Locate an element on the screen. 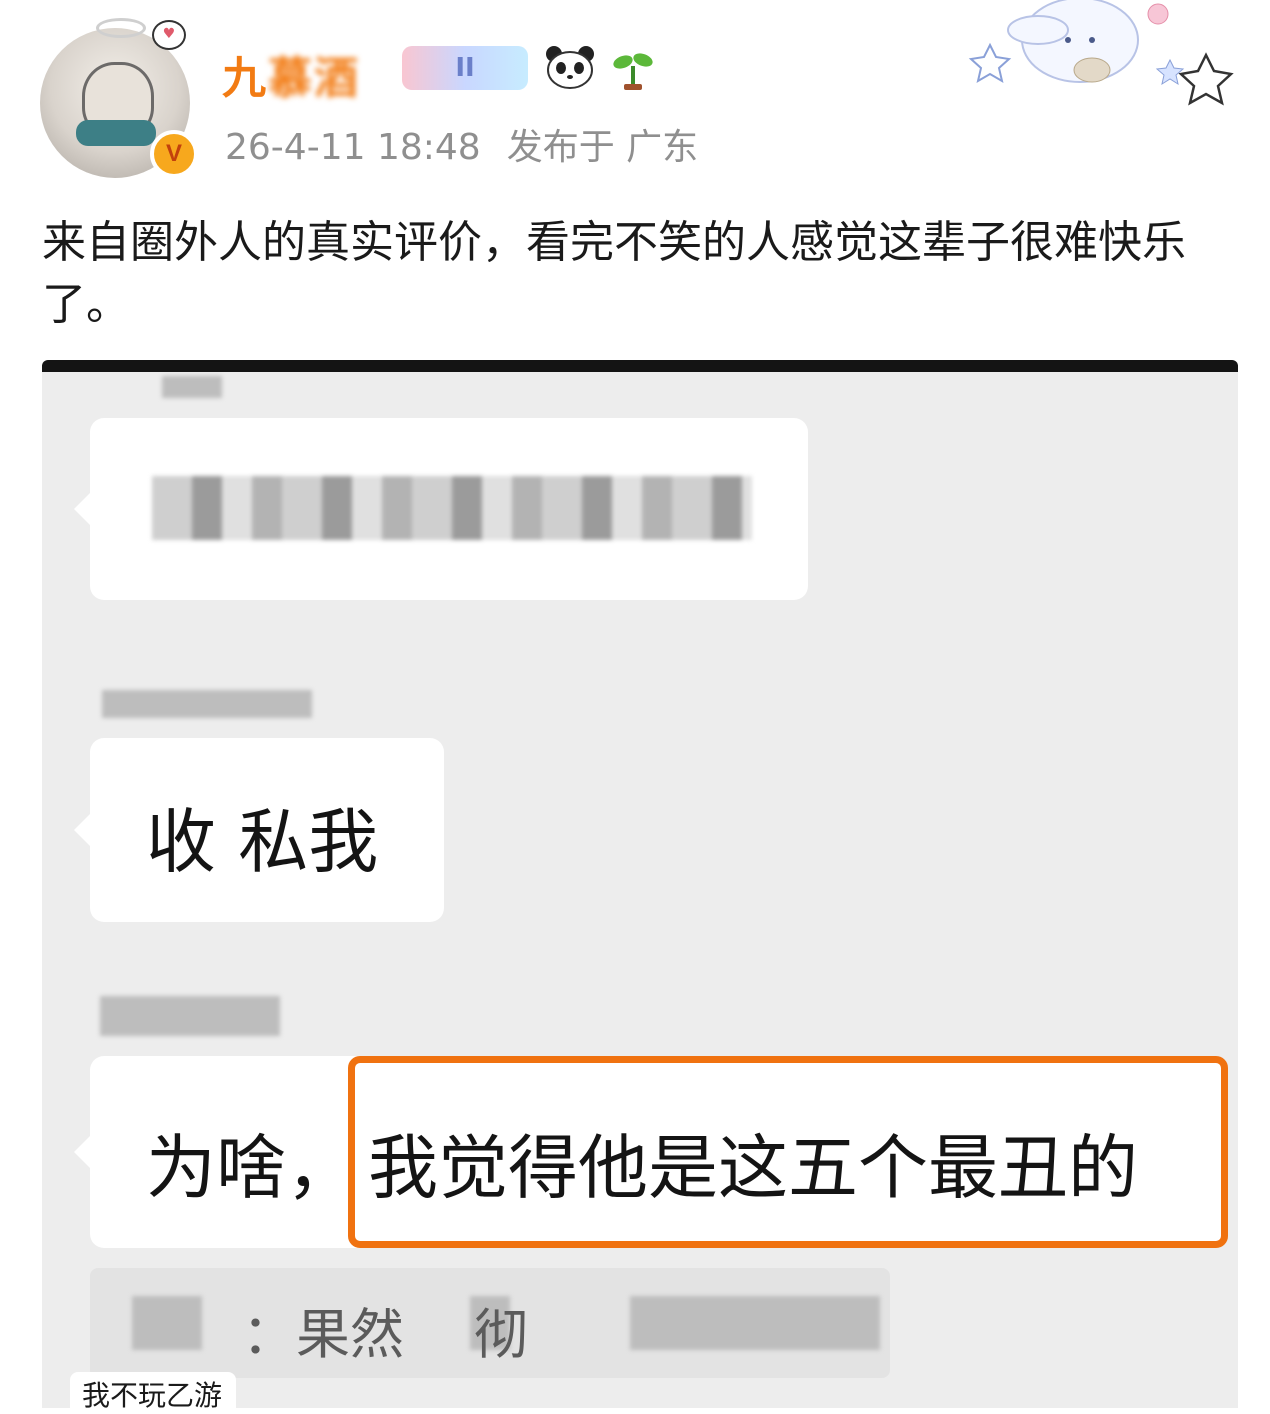  post-timestamp: 26-4-11 18:48 is located at coordinates (353, 147).